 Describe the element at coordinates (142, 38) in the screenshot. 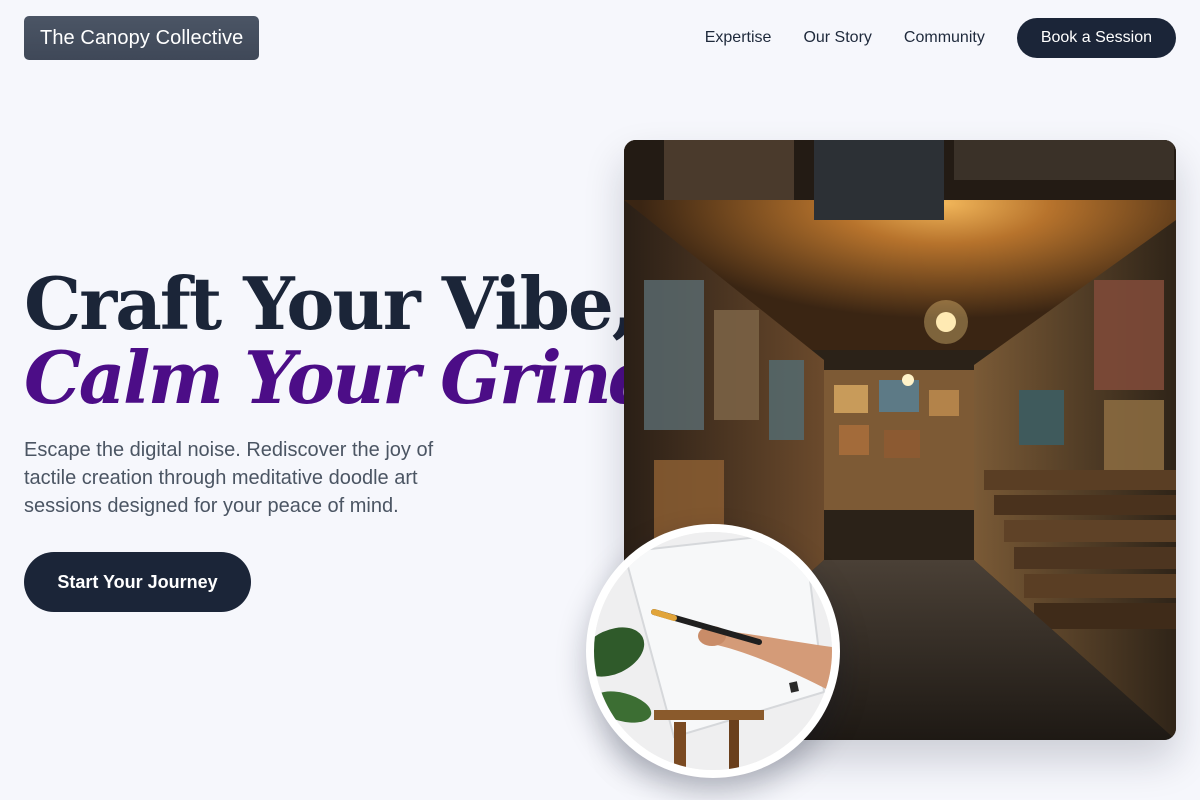

I see `brand-logo: The Canopy Collective` at that location.